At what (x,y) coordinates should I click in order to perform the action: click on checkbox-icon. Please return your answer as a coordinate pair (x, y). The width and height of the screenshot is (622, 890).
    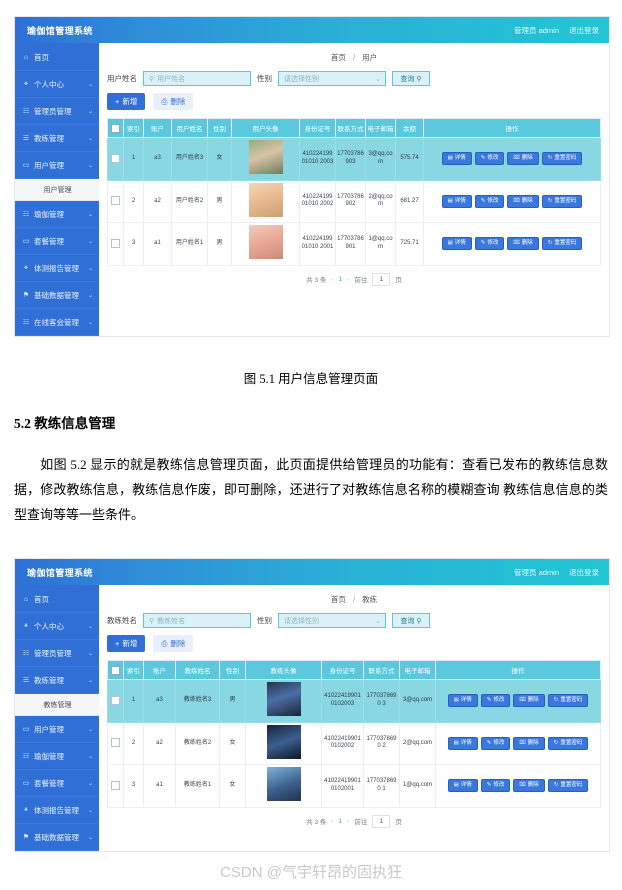
    Looking at the image, I should click on (115, 201).